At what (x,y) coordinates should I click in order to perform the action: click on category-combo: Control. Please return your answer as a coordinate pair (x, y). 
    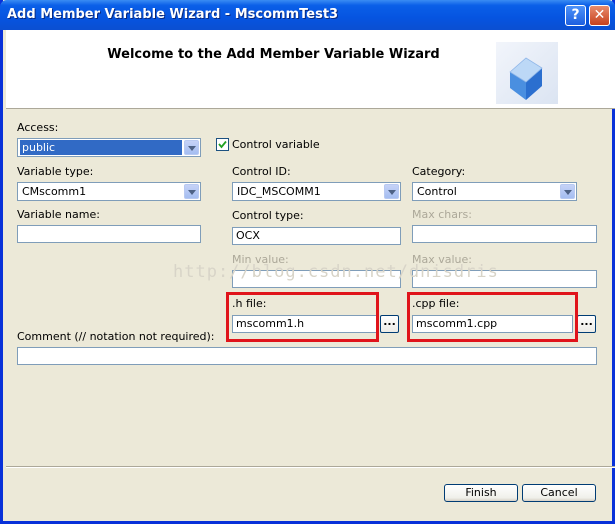
    Looking at the image, I should click on (494, 191).